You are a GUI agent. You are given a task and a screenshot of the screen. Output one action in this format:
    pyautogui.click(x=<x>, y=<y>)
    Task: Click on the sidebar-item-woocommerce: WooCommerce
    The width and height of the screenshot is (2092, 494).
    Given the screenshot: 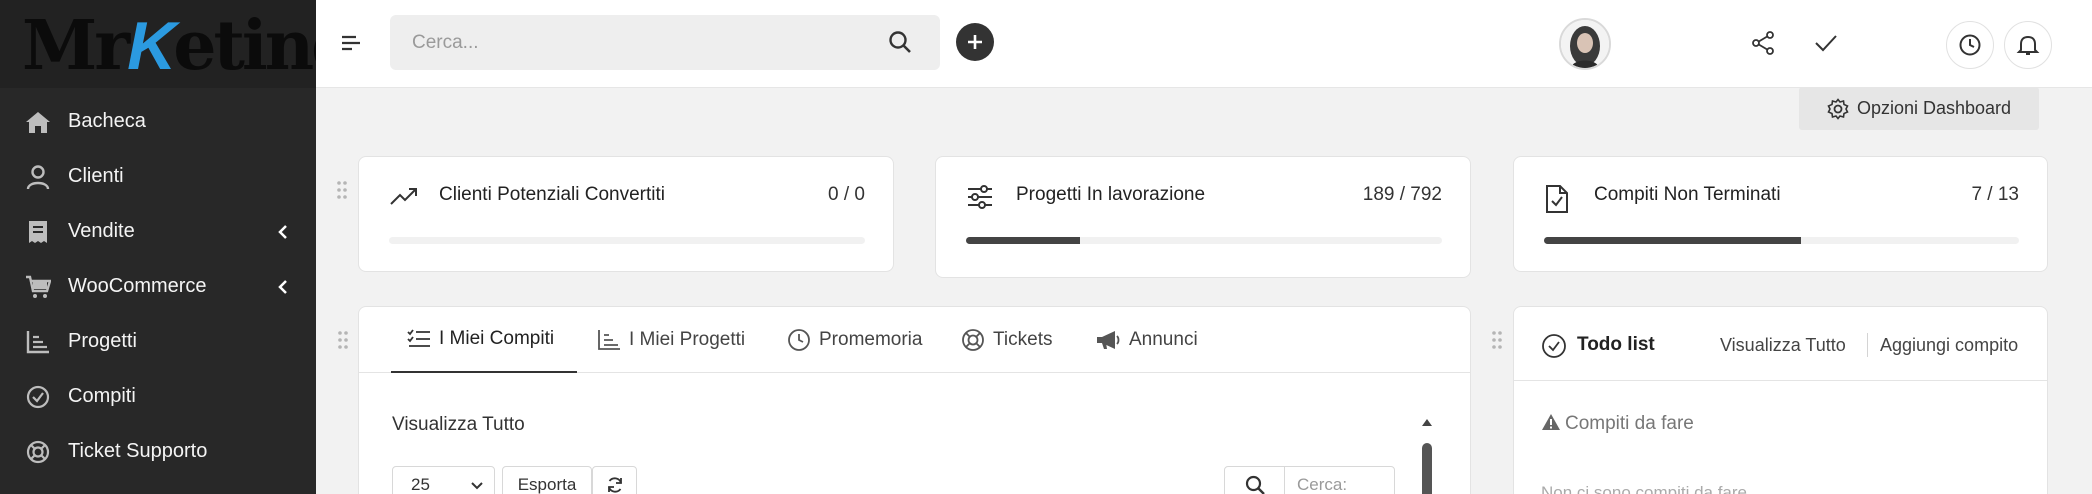 What is the action you would take?
    pyautogui.click(x=158, y=286)
    